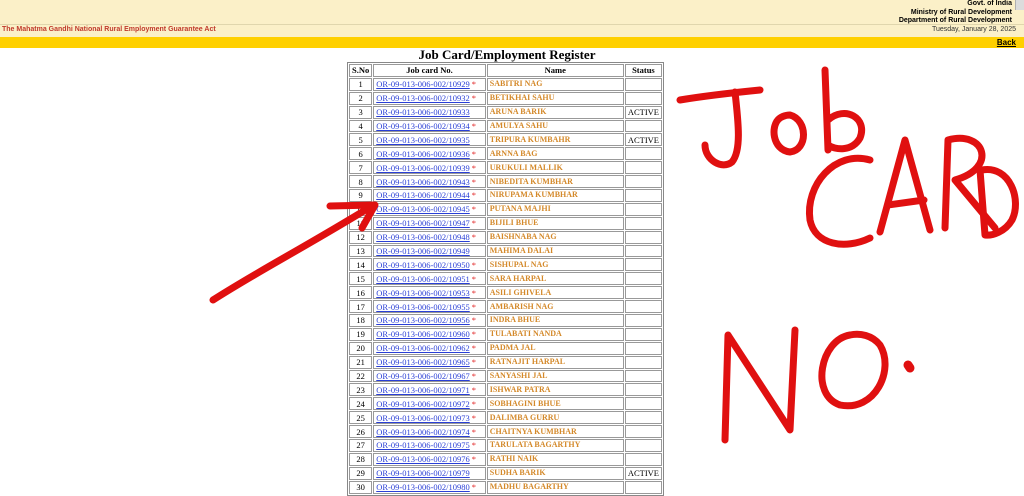  I want to click on row-jobcard-link: OR-09-013-006-002/10950 *, so click(429, 265).